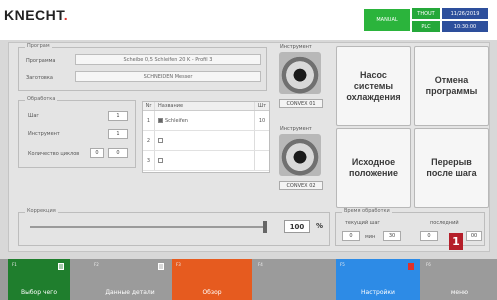 Image resolution: width=497 pixels, height=300 pixels. Describe the element at coordinates (373, 86) in the screenshot. I see `coolant-pump-button: Насос системы охлаждения` at that location.